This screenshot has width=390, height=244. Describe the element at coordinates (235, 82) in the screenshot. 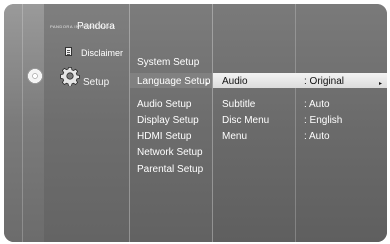

I see `option-audio-label: Audio` at that location.